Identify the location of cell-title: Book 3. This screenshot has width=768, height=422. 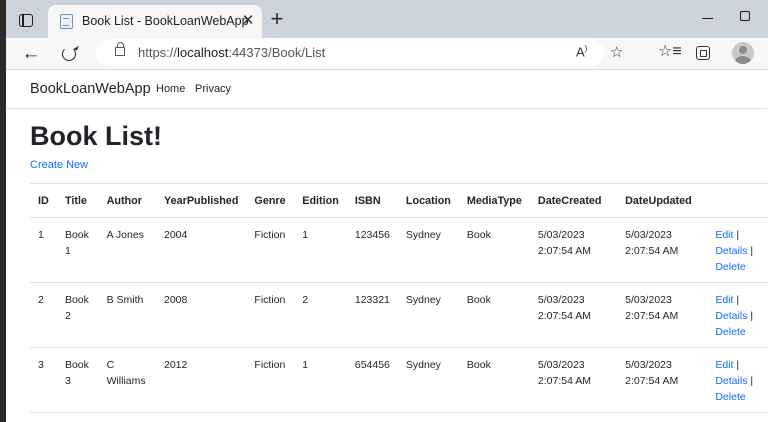
(77, 380).